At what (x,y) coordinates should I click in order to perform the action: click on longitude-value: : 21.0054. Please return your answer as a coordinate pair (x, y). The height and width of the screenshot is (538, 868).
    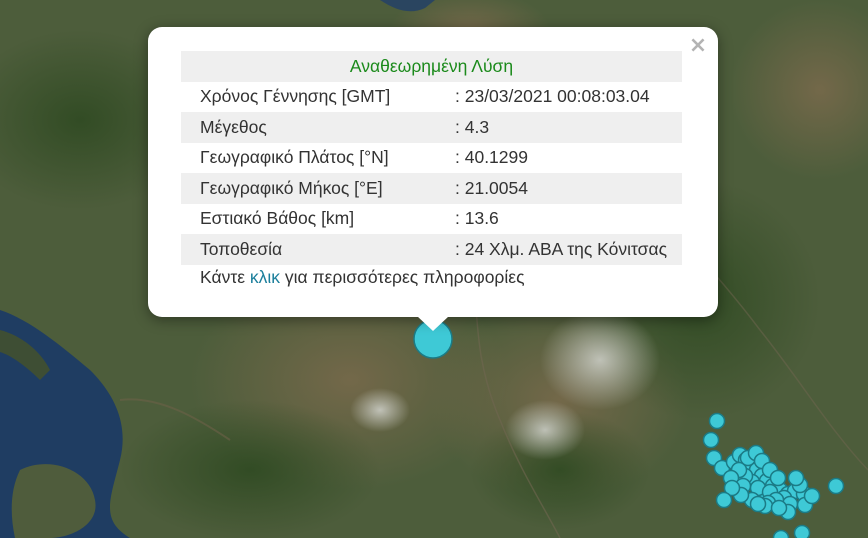
    Looking at the image, I should click on (560, 188).